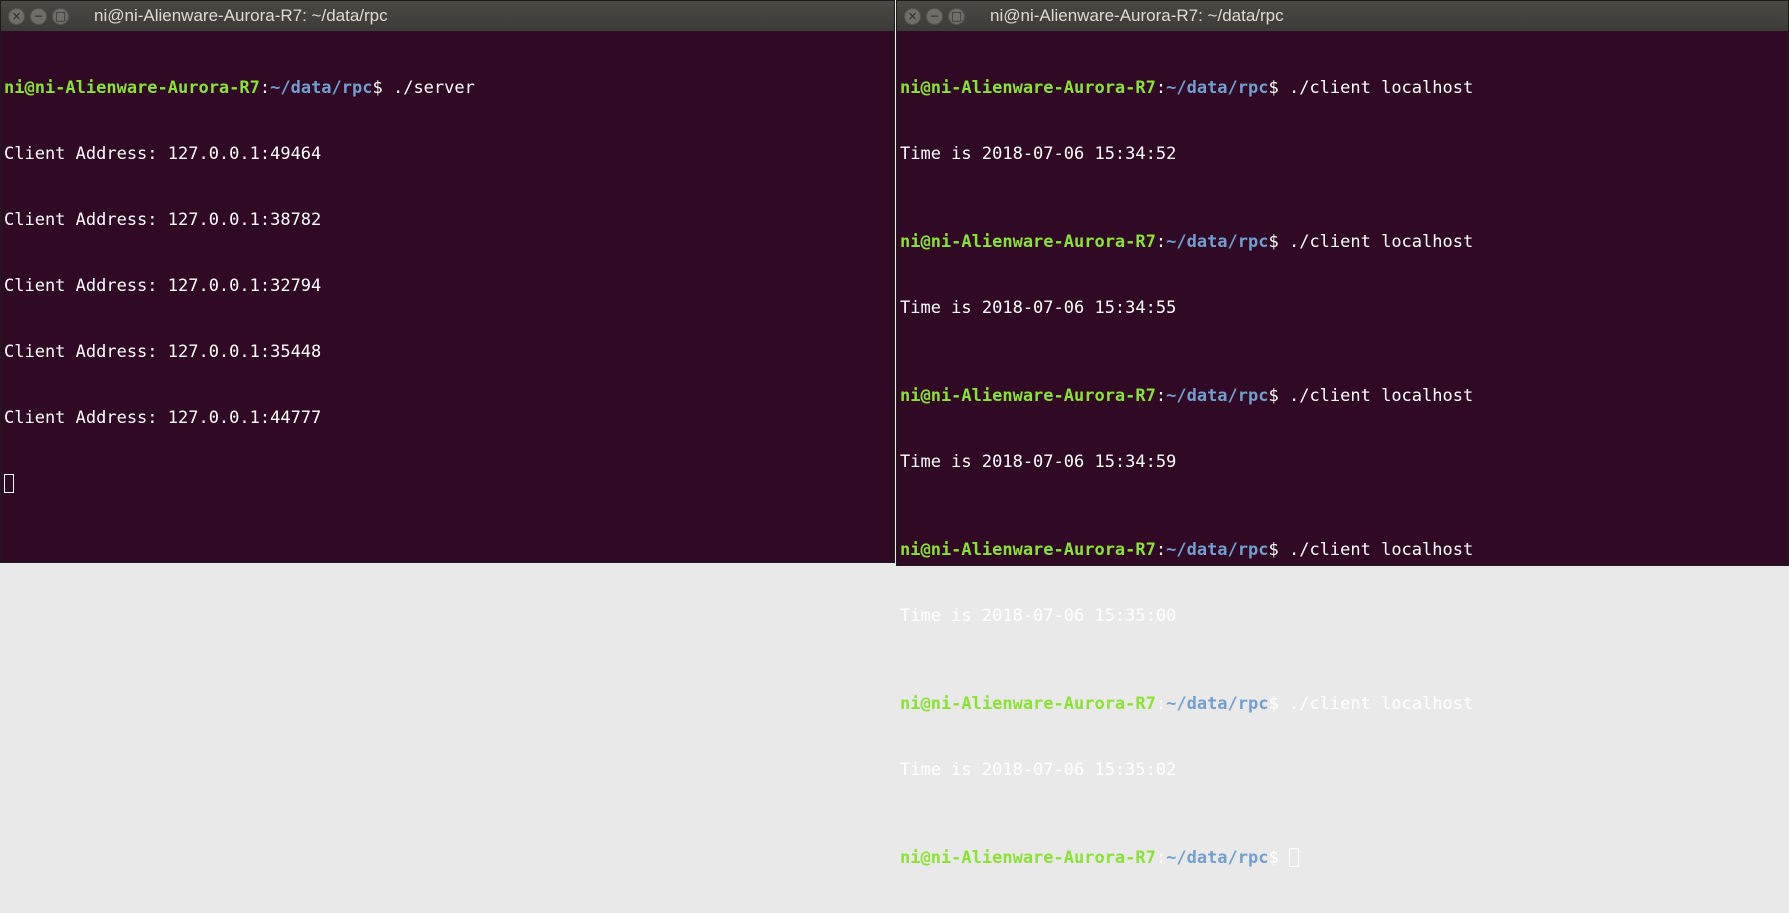 The image size is (1789, 913). I want to click on output-line: Time is 2018-07-06 15:35:00, so click(1038, 616).